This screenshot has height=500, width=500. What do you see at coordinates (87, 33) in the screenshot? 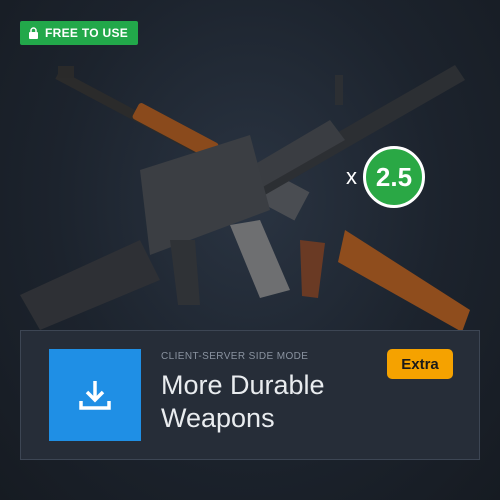
I see `badge-label: FREE TO USE` at bounding box center [87, 33].